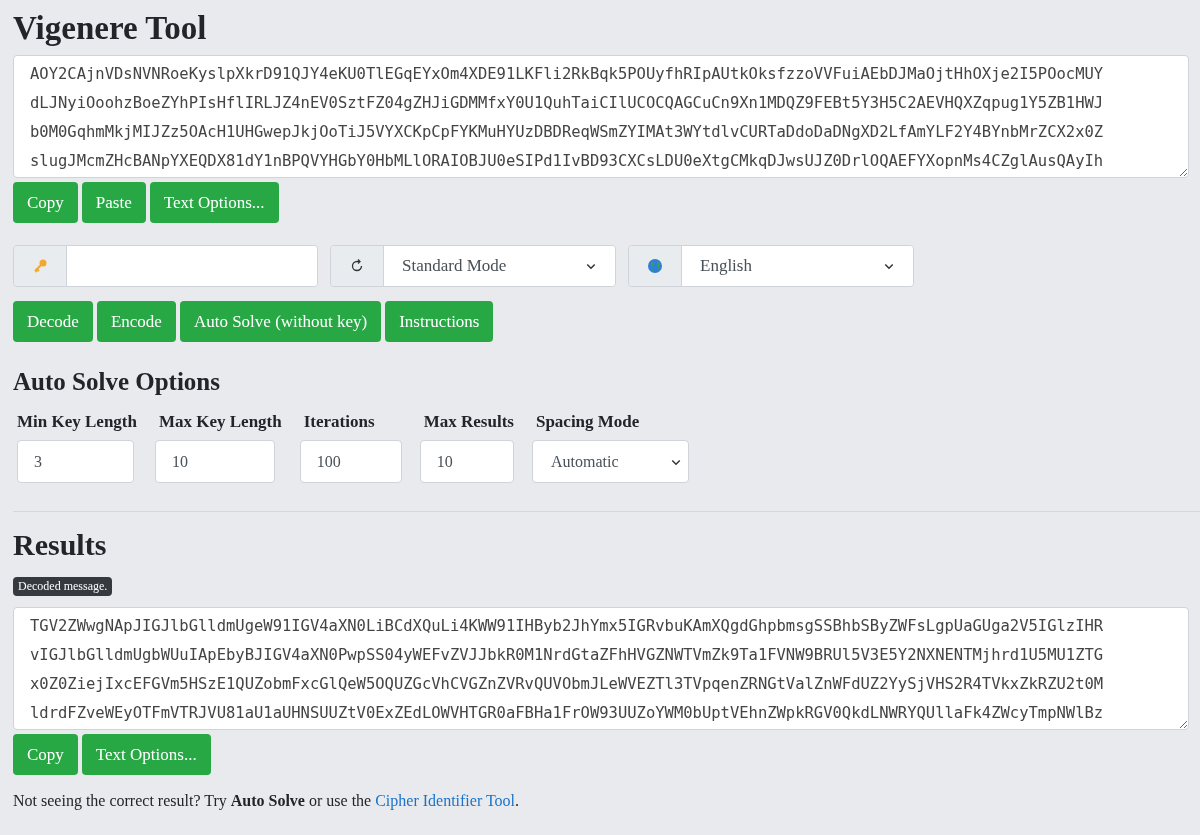  Describe the element at coordinates (466, 461) in the screenshot. I see `max-results-field: 10` at that location.